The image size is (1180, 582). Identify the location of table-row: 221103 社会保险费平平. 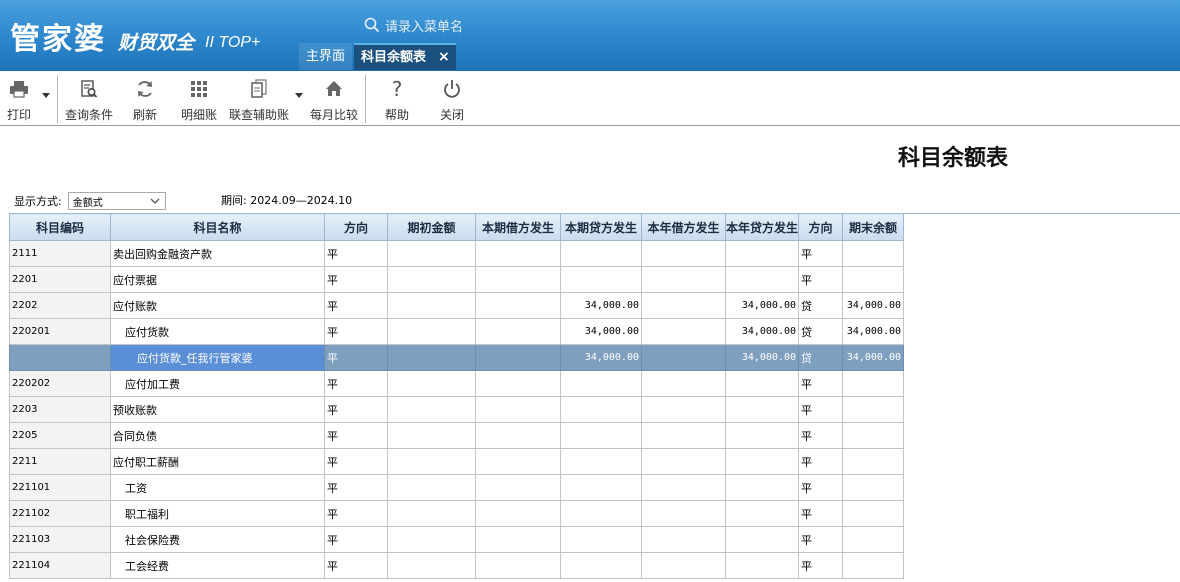
(457, 539).